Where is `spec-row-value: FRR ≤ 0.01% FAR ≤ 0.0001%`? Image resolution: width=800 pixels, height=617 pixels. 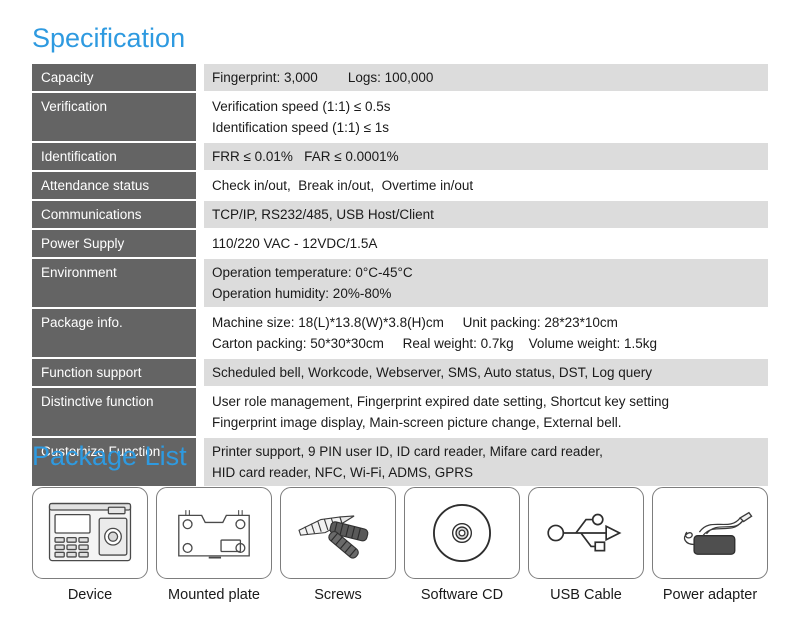 spec-row-value: FRR ≤ 0.01% FAR ≤ 0.0001% is located at coordinates (486, 156).